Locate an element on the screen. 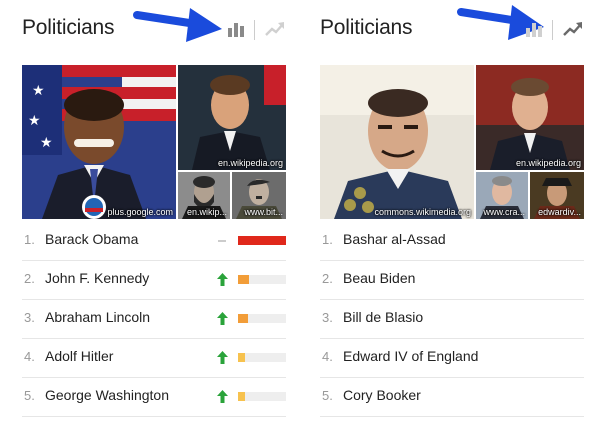 The height and width of the screenshot is (421, 600). list-item: 4. Adolf Hitler is located at coordinates (154, 358).